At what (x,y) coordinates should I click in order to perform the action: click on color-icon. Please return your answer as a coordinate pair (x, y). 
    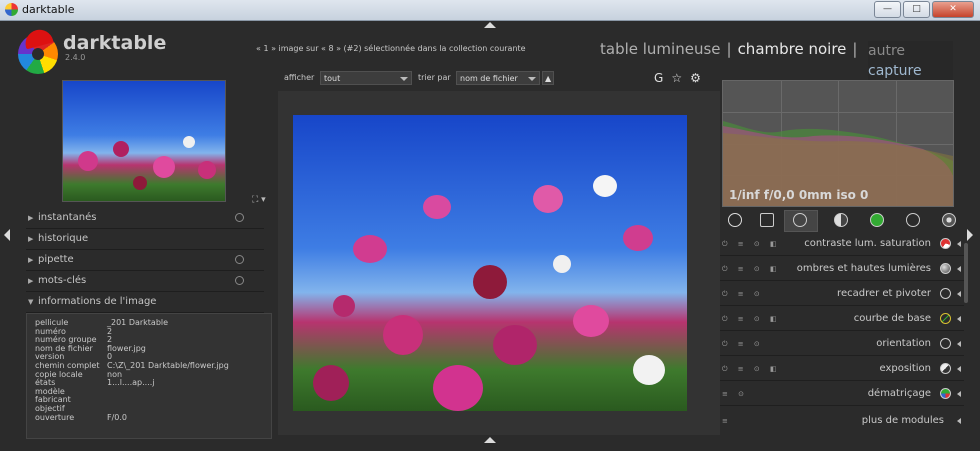
    Looking at the image, I should click on (877, 220).